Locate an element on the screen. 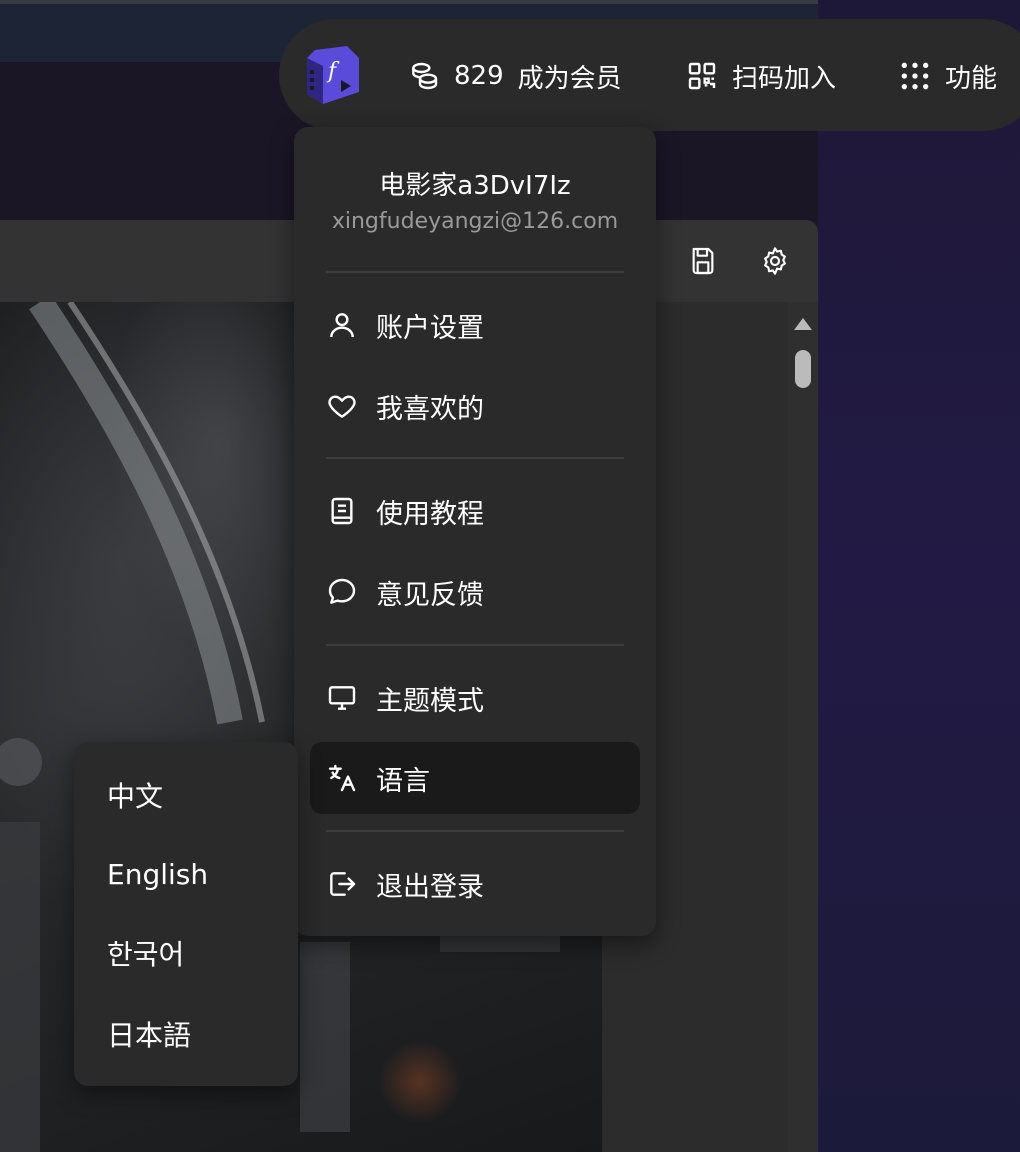 The image size is (1020, 1152). menu-item-label: 意见反馈 is located at coordinates (430, 595).